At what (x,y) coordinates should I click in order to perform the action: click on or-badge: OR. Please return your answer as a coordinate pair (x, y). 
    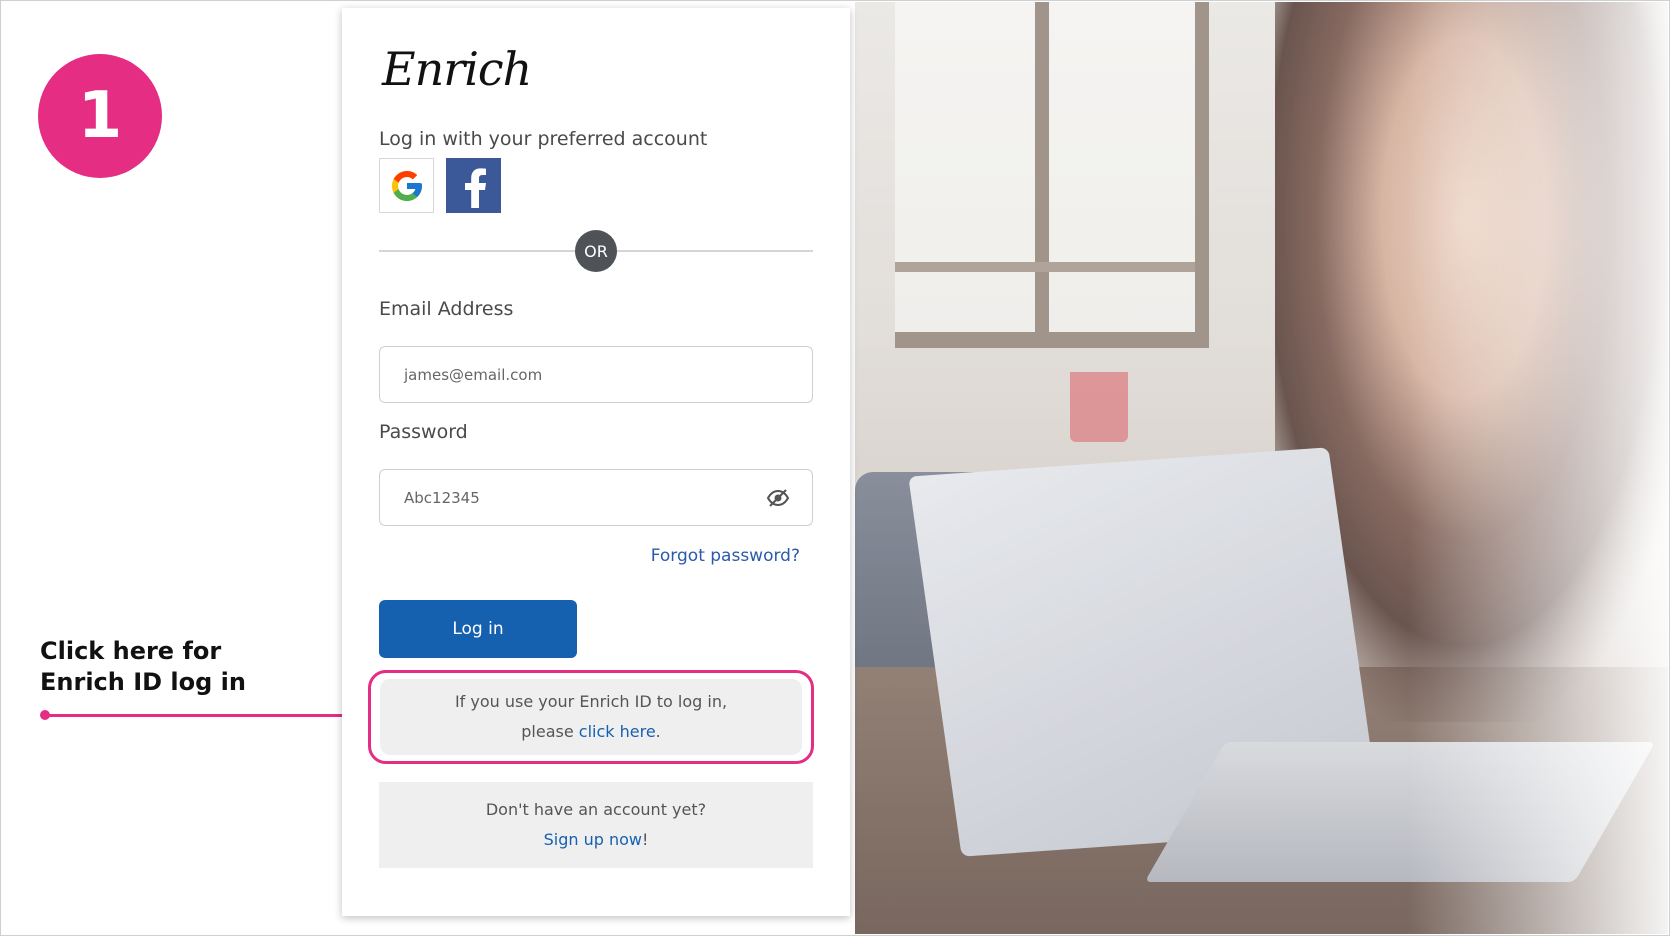
    Looking at the image, I should click on (596, 251).